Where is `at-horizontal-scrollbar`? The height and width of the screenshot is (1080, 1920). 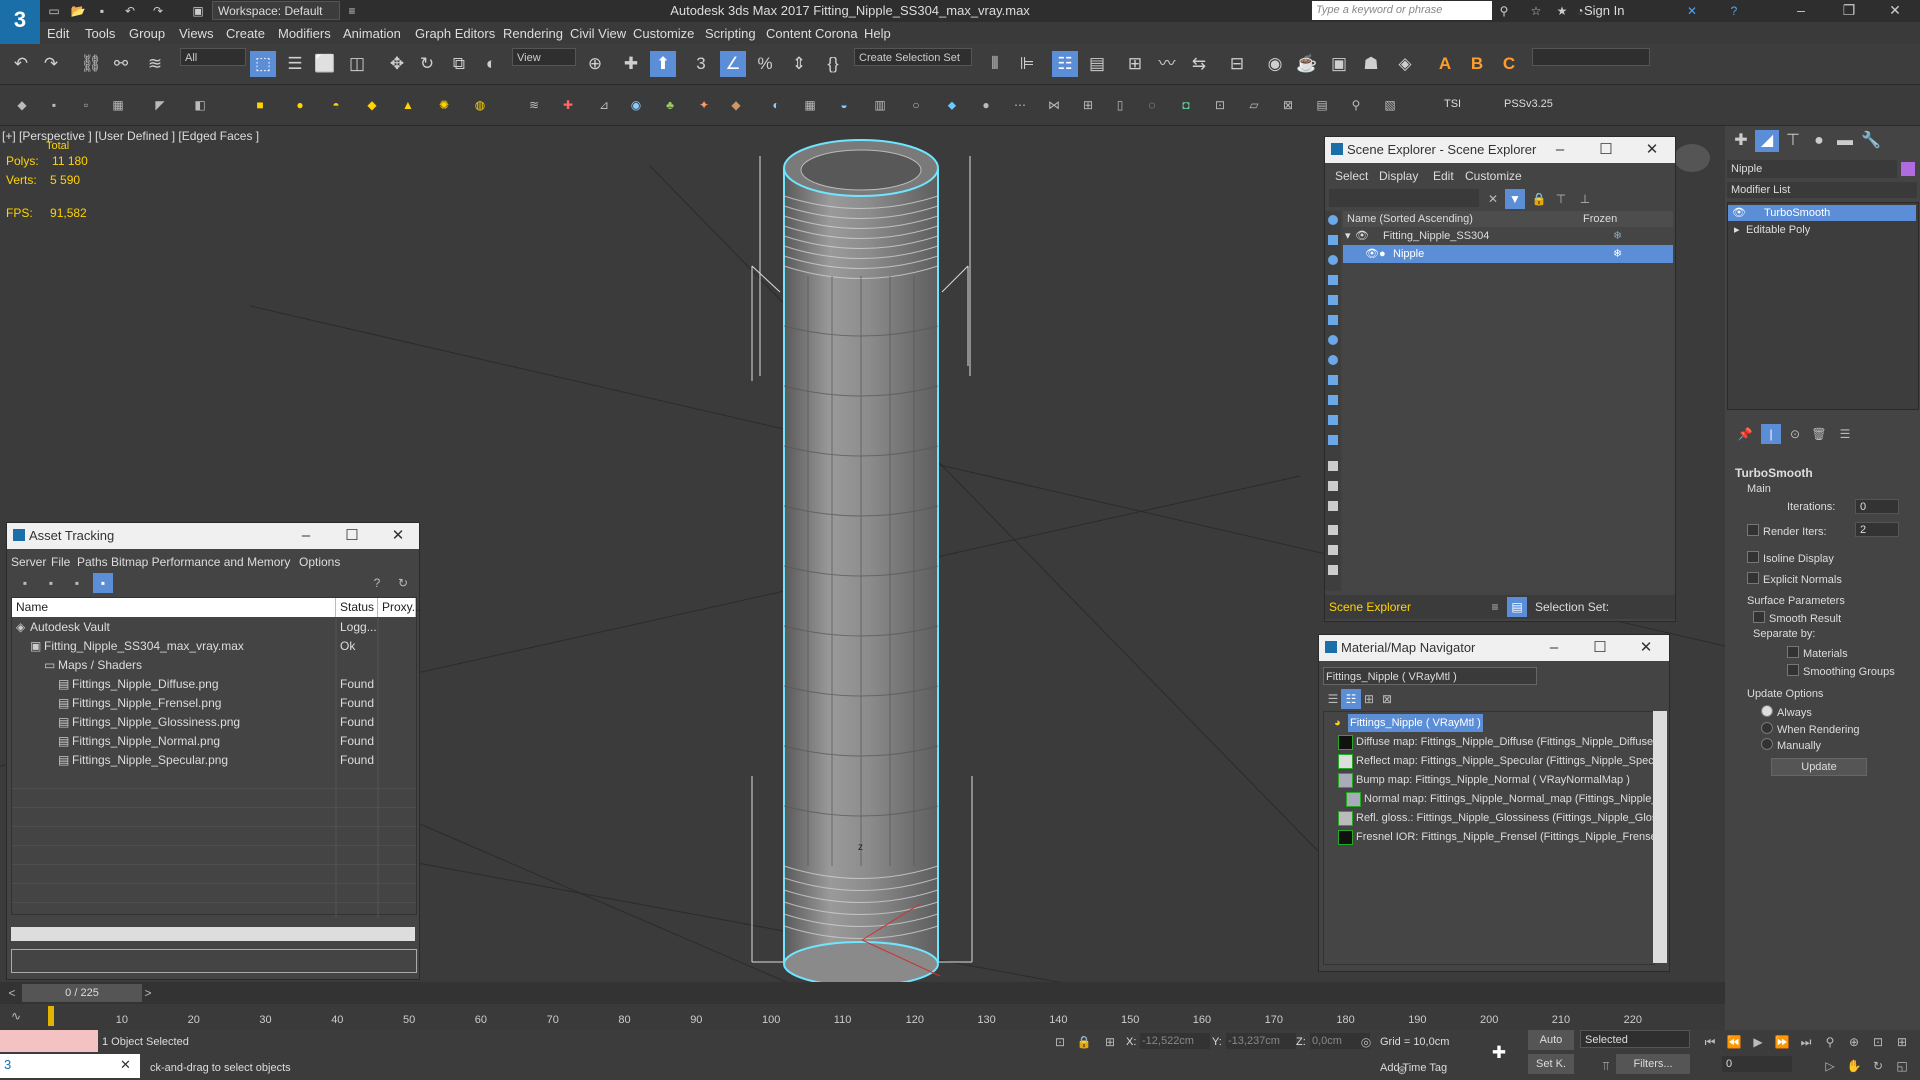 at-horizontal-scrollbar is located at coordinates (213, 934).